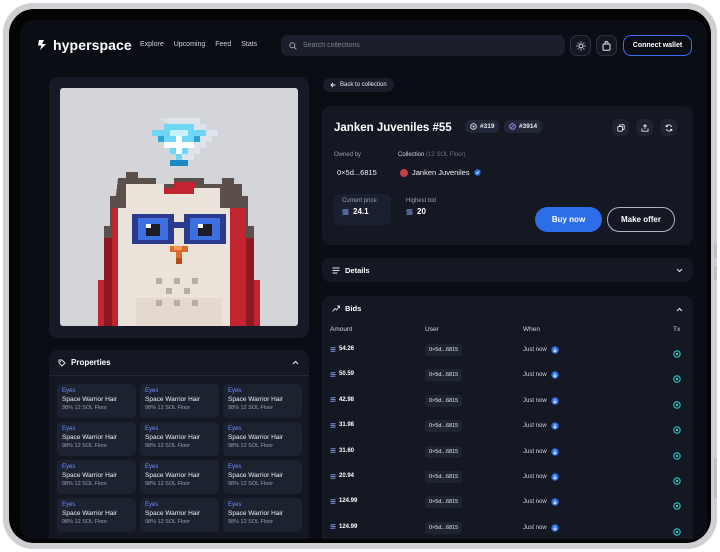 The width and height of the screenshot is (720, 552). Describe the element at coordinates (507, 351) in the screenshot. I see `bid-row: 54.26 0×5d...6815 Just now` at that location.